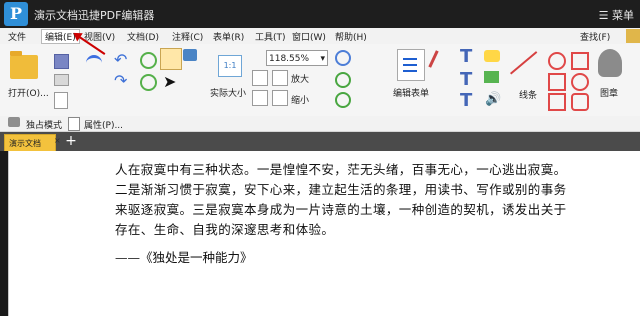  I want to click on document-tab-bar, so click(320, 141).